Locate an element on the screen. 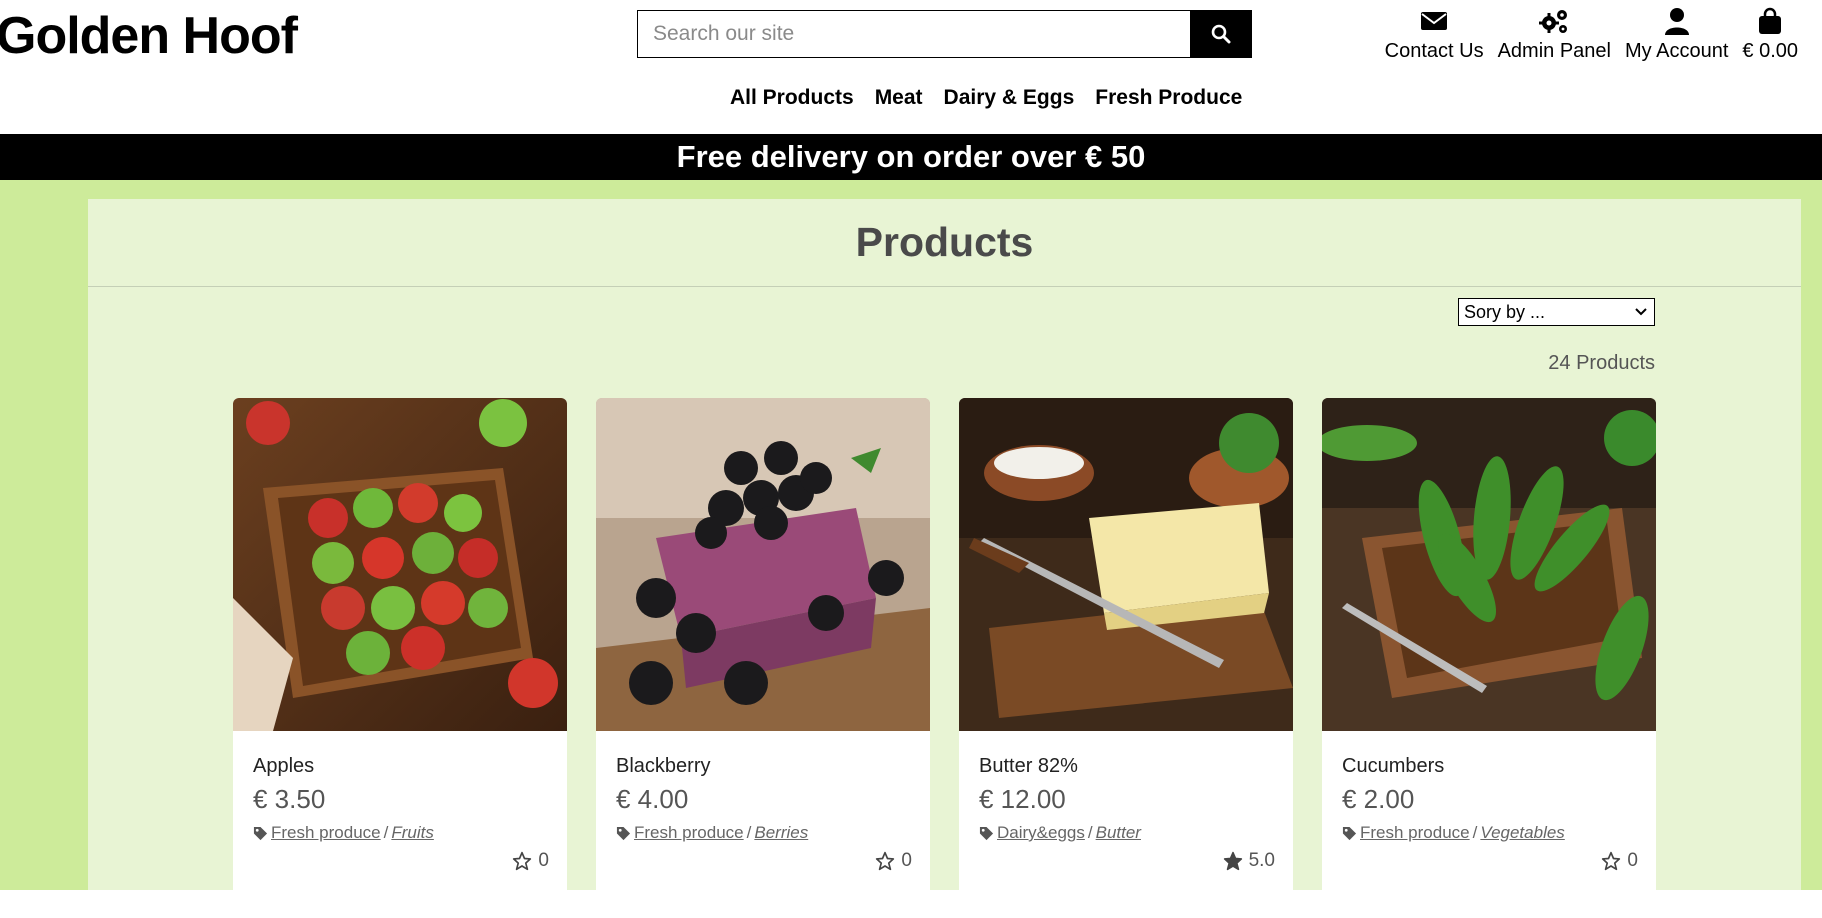 This screenshot has height=918, width=1822. site-logo: Golden Hoof is located at coordinates (149, 36).